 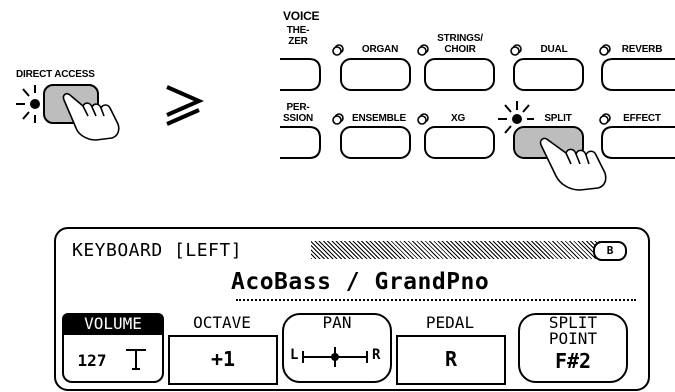 What do you see at coordinates (294, 355) in the screenshot?
I see `param-pan-left: L` at bounding box center [294, 355].